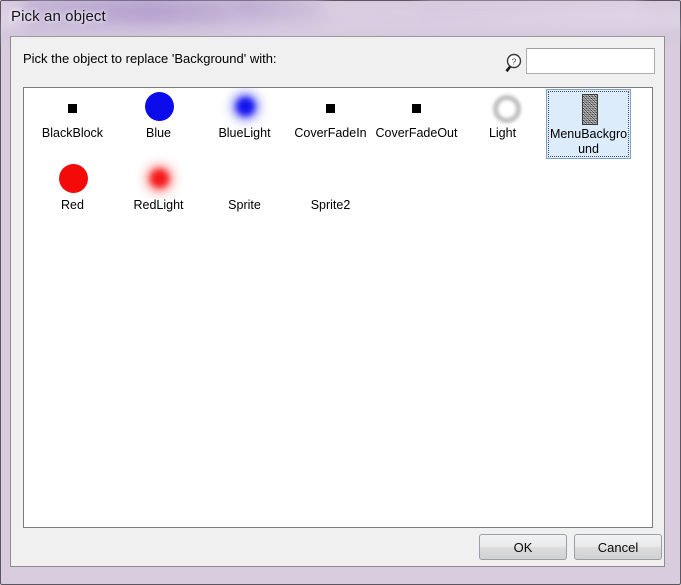 This screenshot has height=585, width=681. Describe the element at coordinates (72, 133) in the screenshot. I see `object-label: BlackBlock` at that location.